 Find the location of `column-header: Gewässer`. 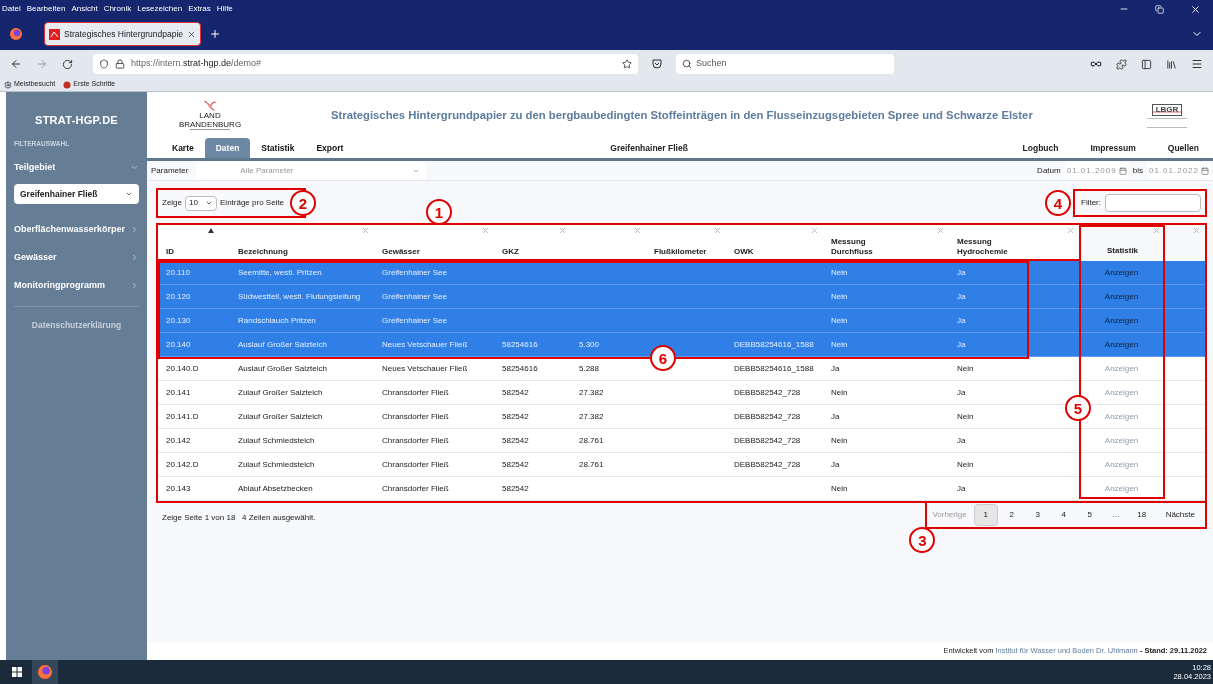

column-header: Gewässer is located at coordinates (434, 243).